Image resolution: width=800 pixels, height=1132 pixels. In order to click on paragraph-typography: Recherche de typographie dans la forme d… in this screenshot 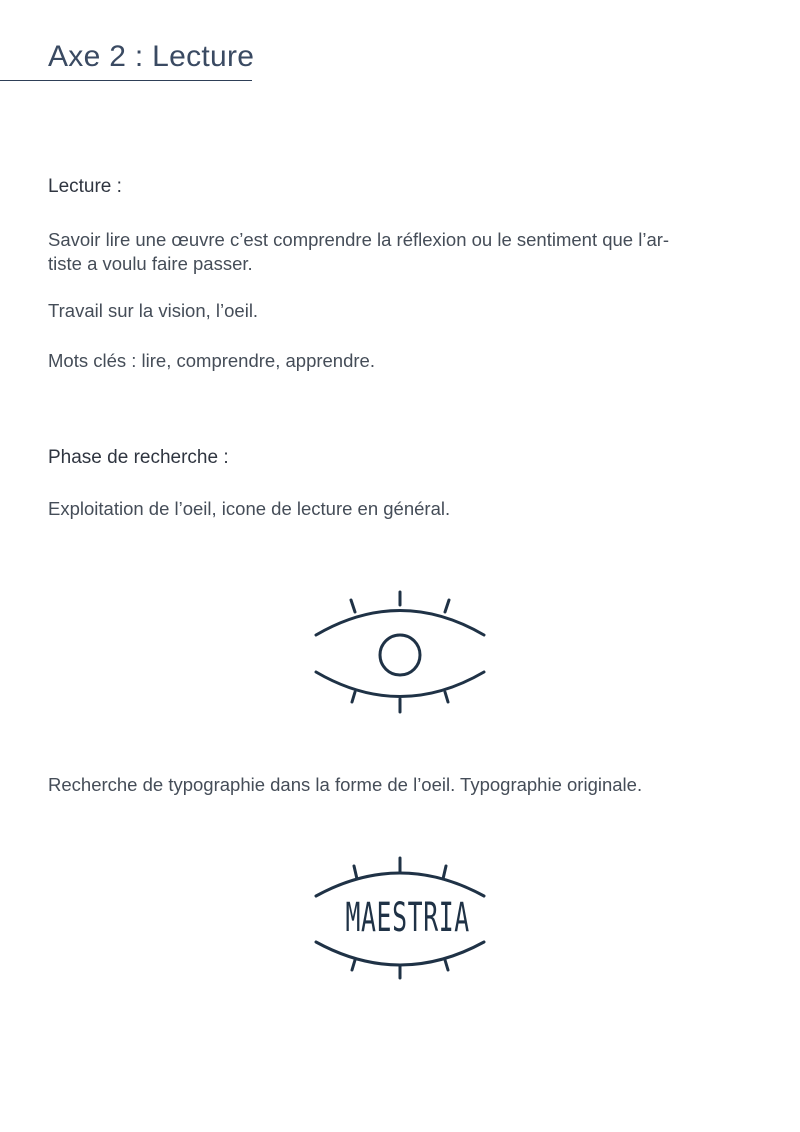, I will do `click(345, 784)`.